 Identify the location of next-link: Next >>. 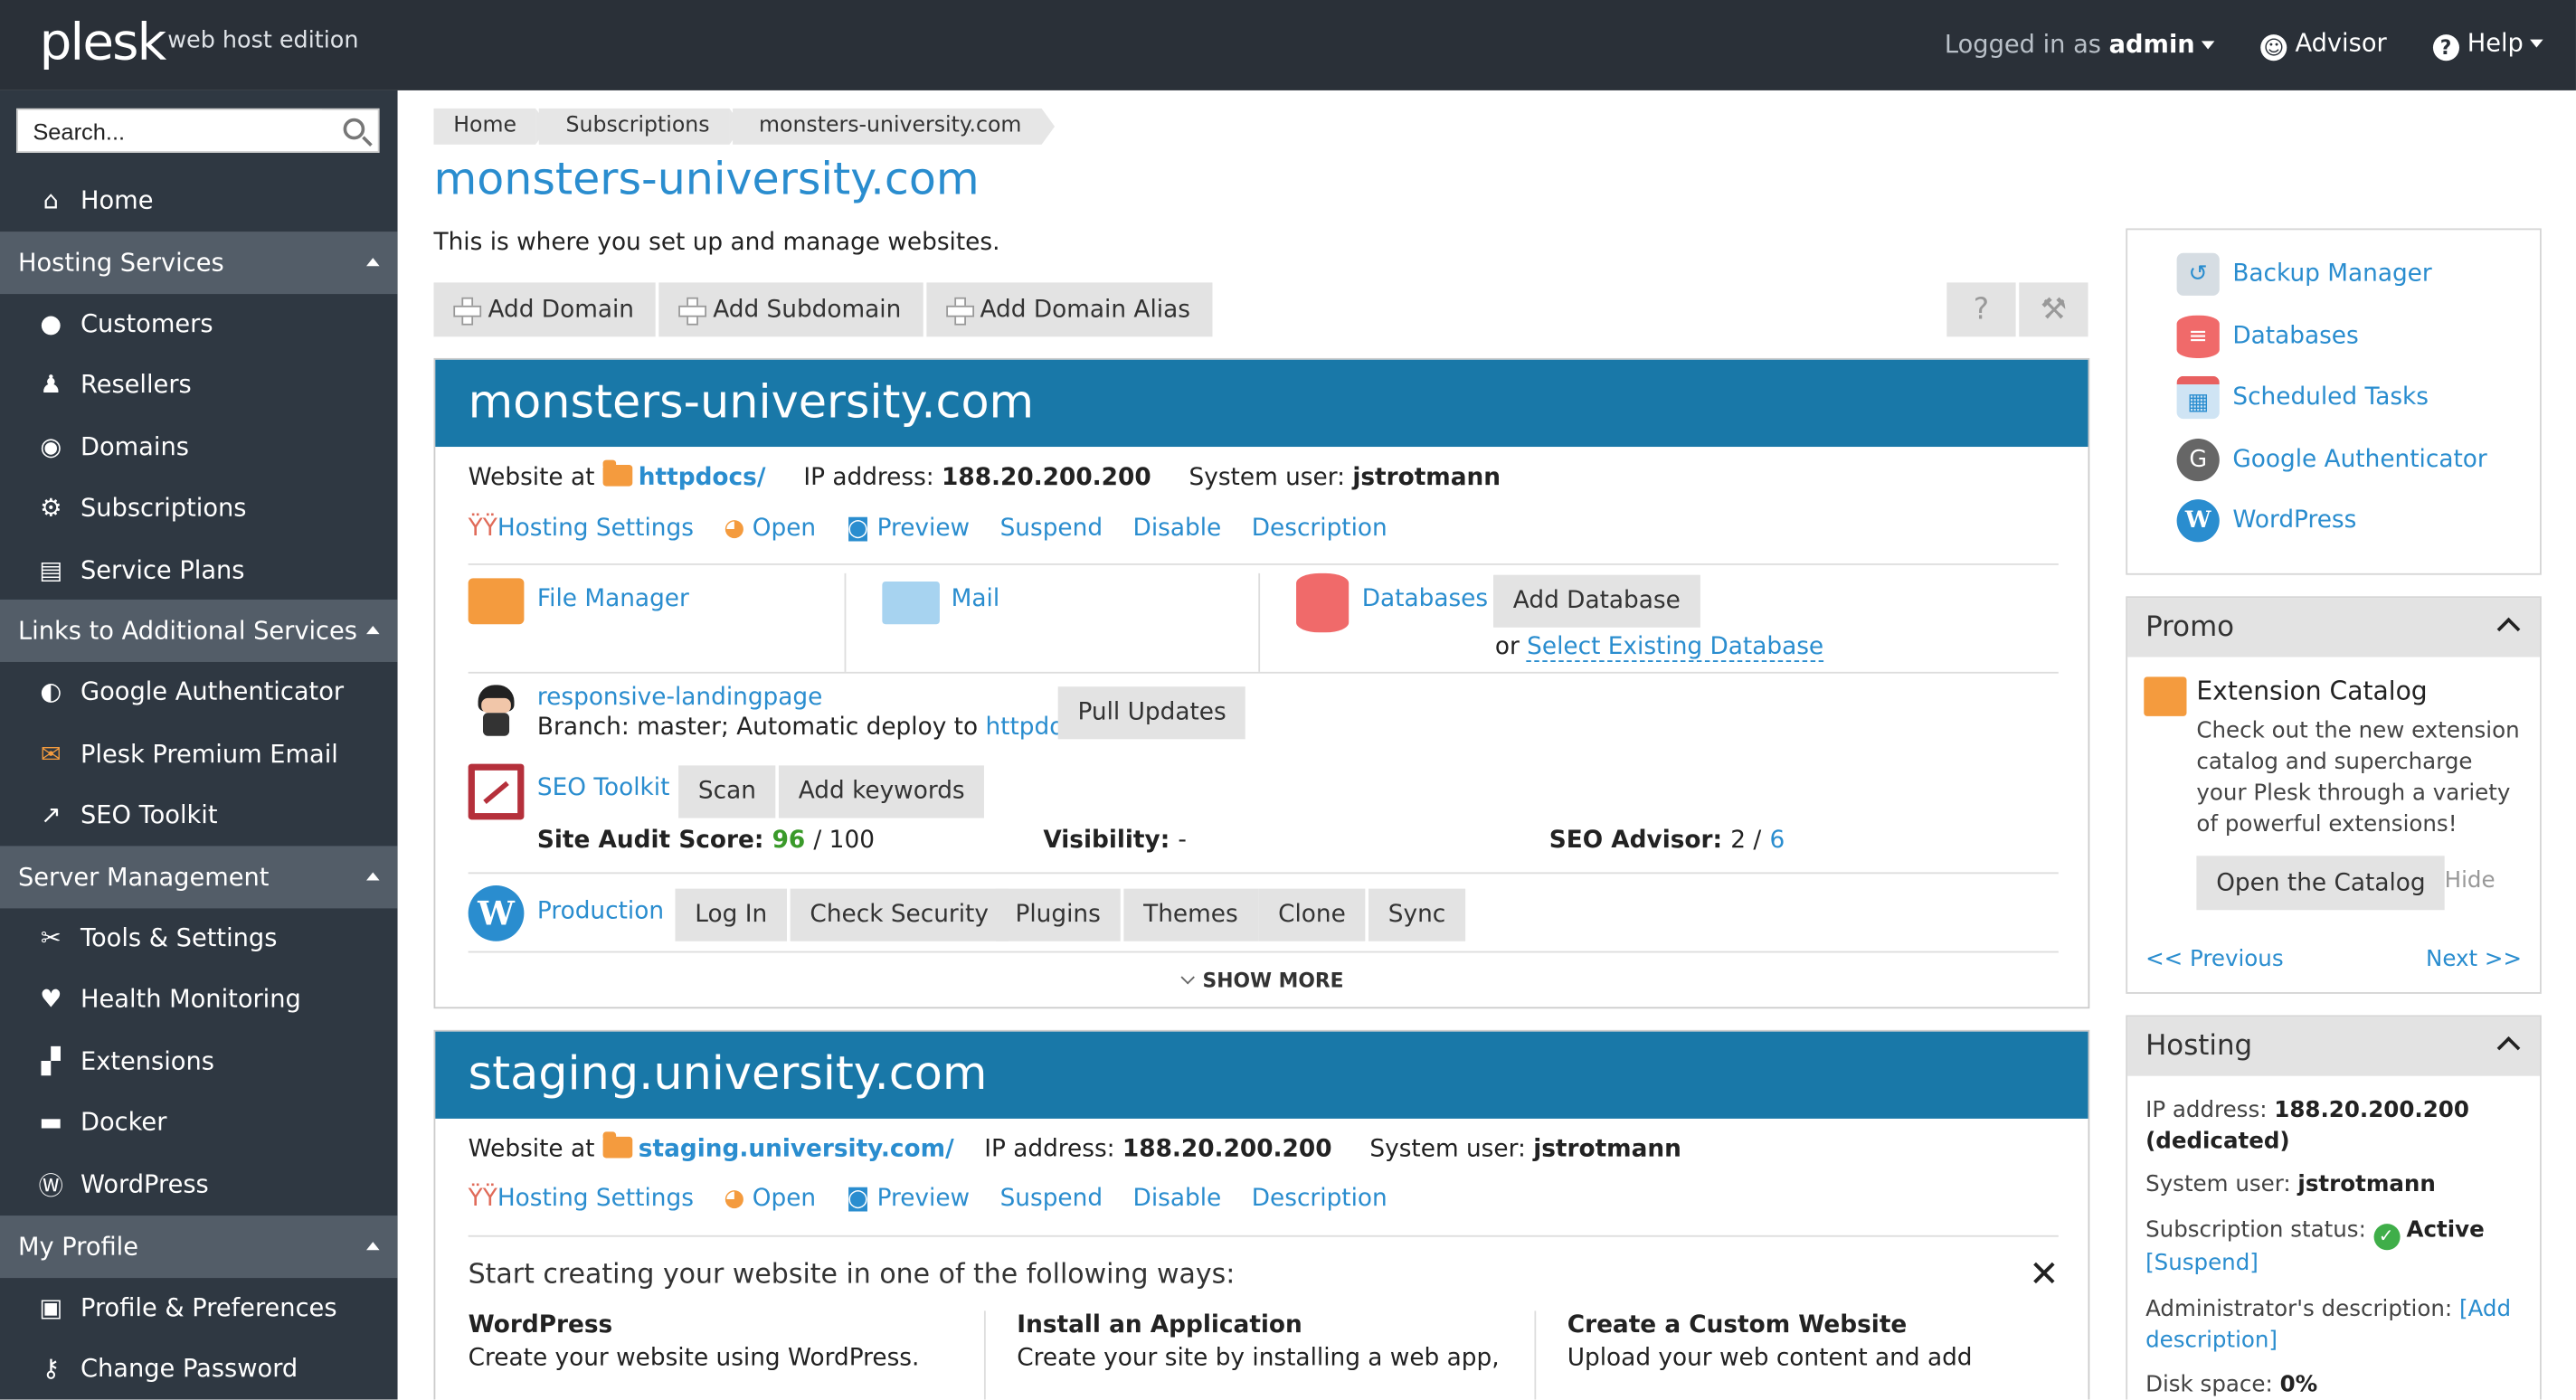
(2474, 959).